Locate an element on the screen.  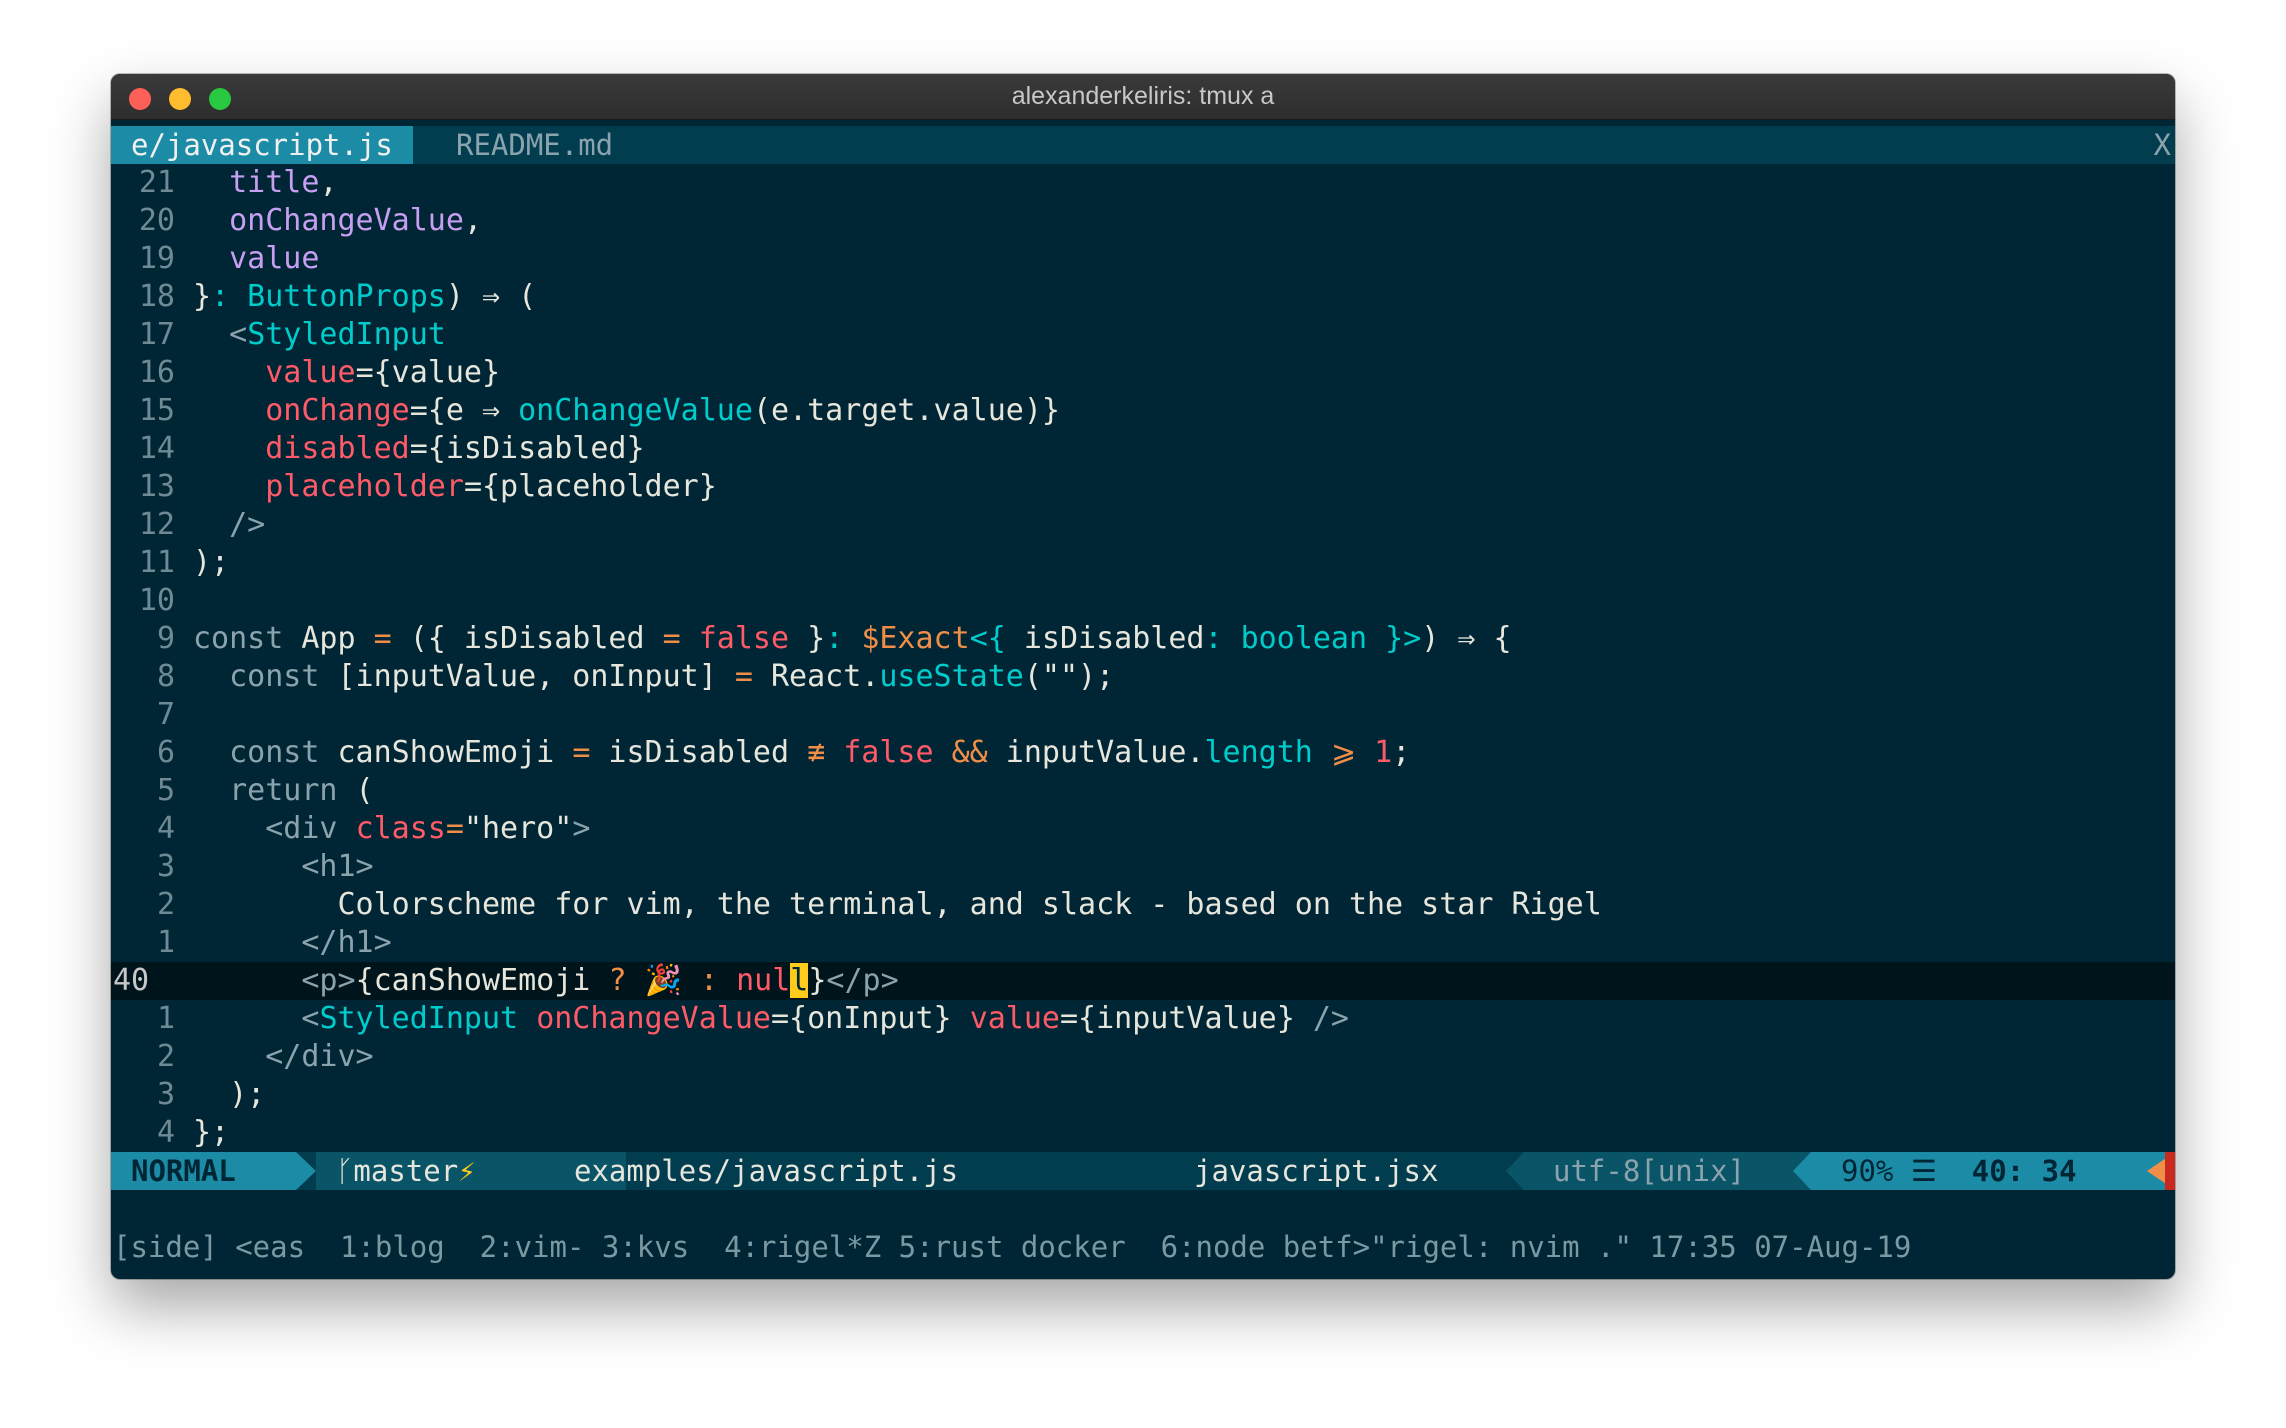
filetype: javascript.jsx is located at coordinates (1316, 1171).